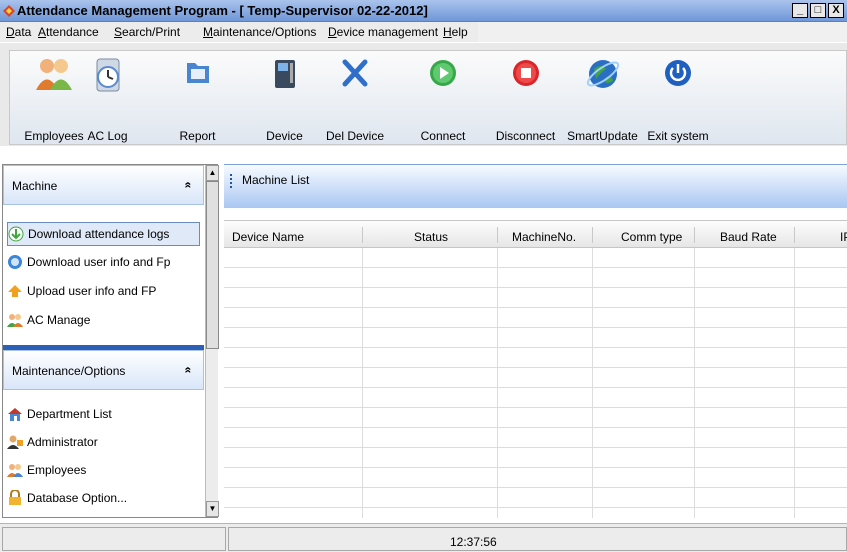 Image resolution: width=847 pixels, height=552 pixels. Describe the element at coordinates (443, 98) in the screenshot. I see `connect-button: Connect` at that location.